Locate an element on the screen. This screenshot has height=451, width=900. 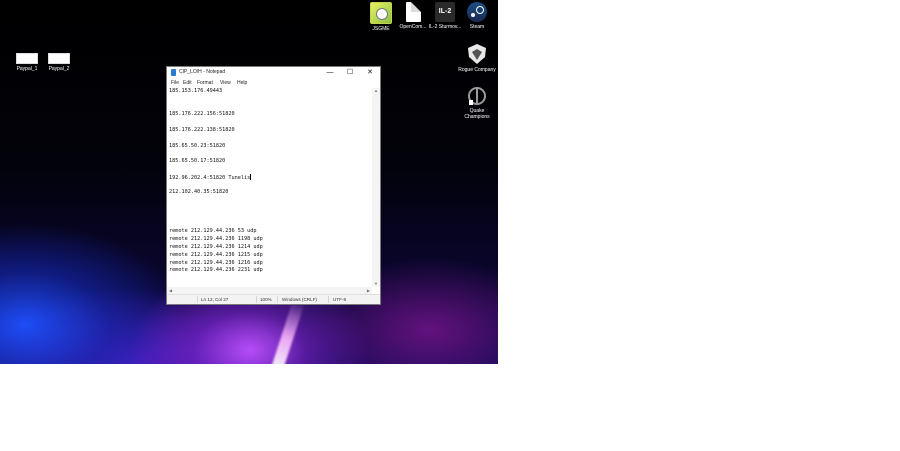
menu-edit: Edit is located at coordinates (187, 83).